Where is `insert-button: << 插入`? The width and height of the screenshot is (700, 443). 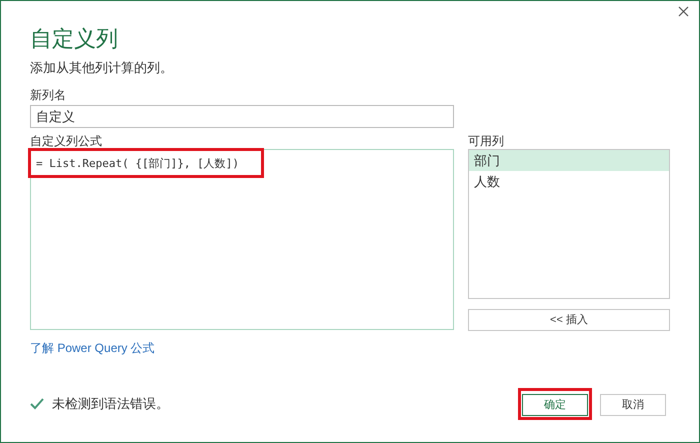
insert-button: << 插入 is located at coordinates (569, 320).